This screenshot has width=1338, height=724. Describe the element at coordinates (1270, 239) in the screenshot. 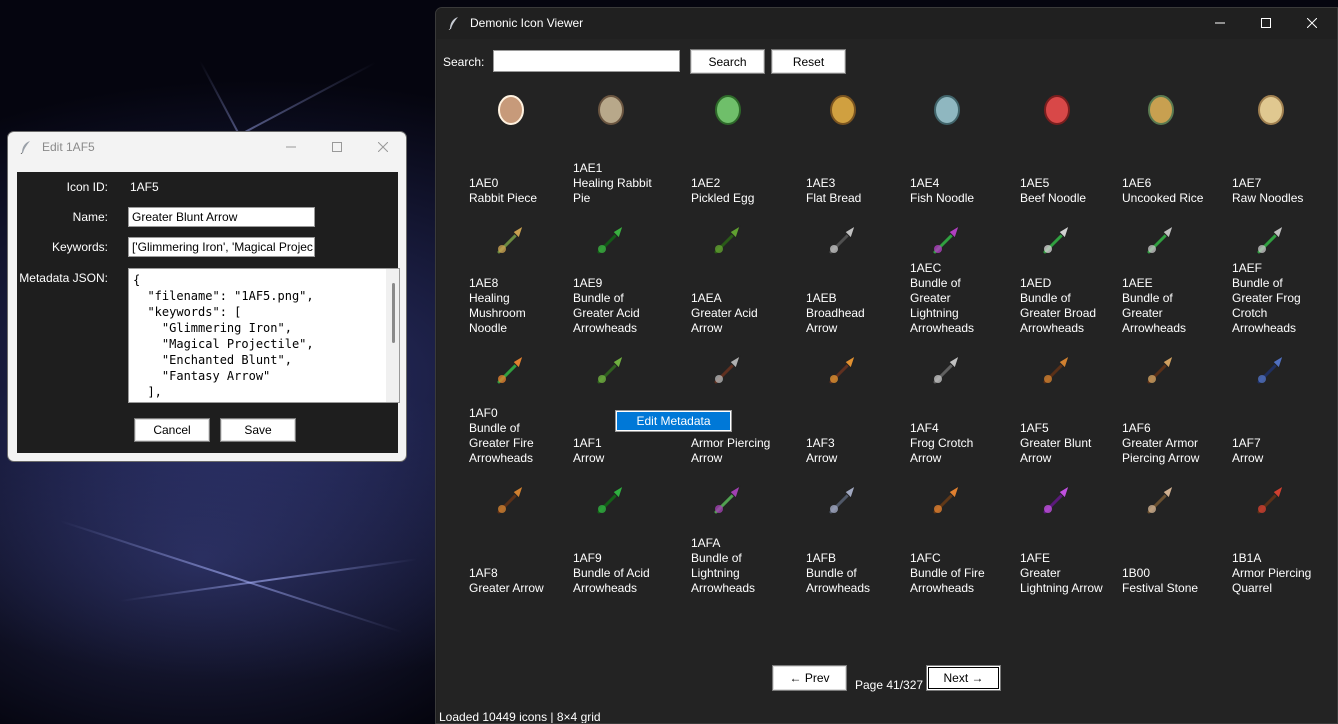

I see `frog-crotch-arrowheads-icon` at that location.